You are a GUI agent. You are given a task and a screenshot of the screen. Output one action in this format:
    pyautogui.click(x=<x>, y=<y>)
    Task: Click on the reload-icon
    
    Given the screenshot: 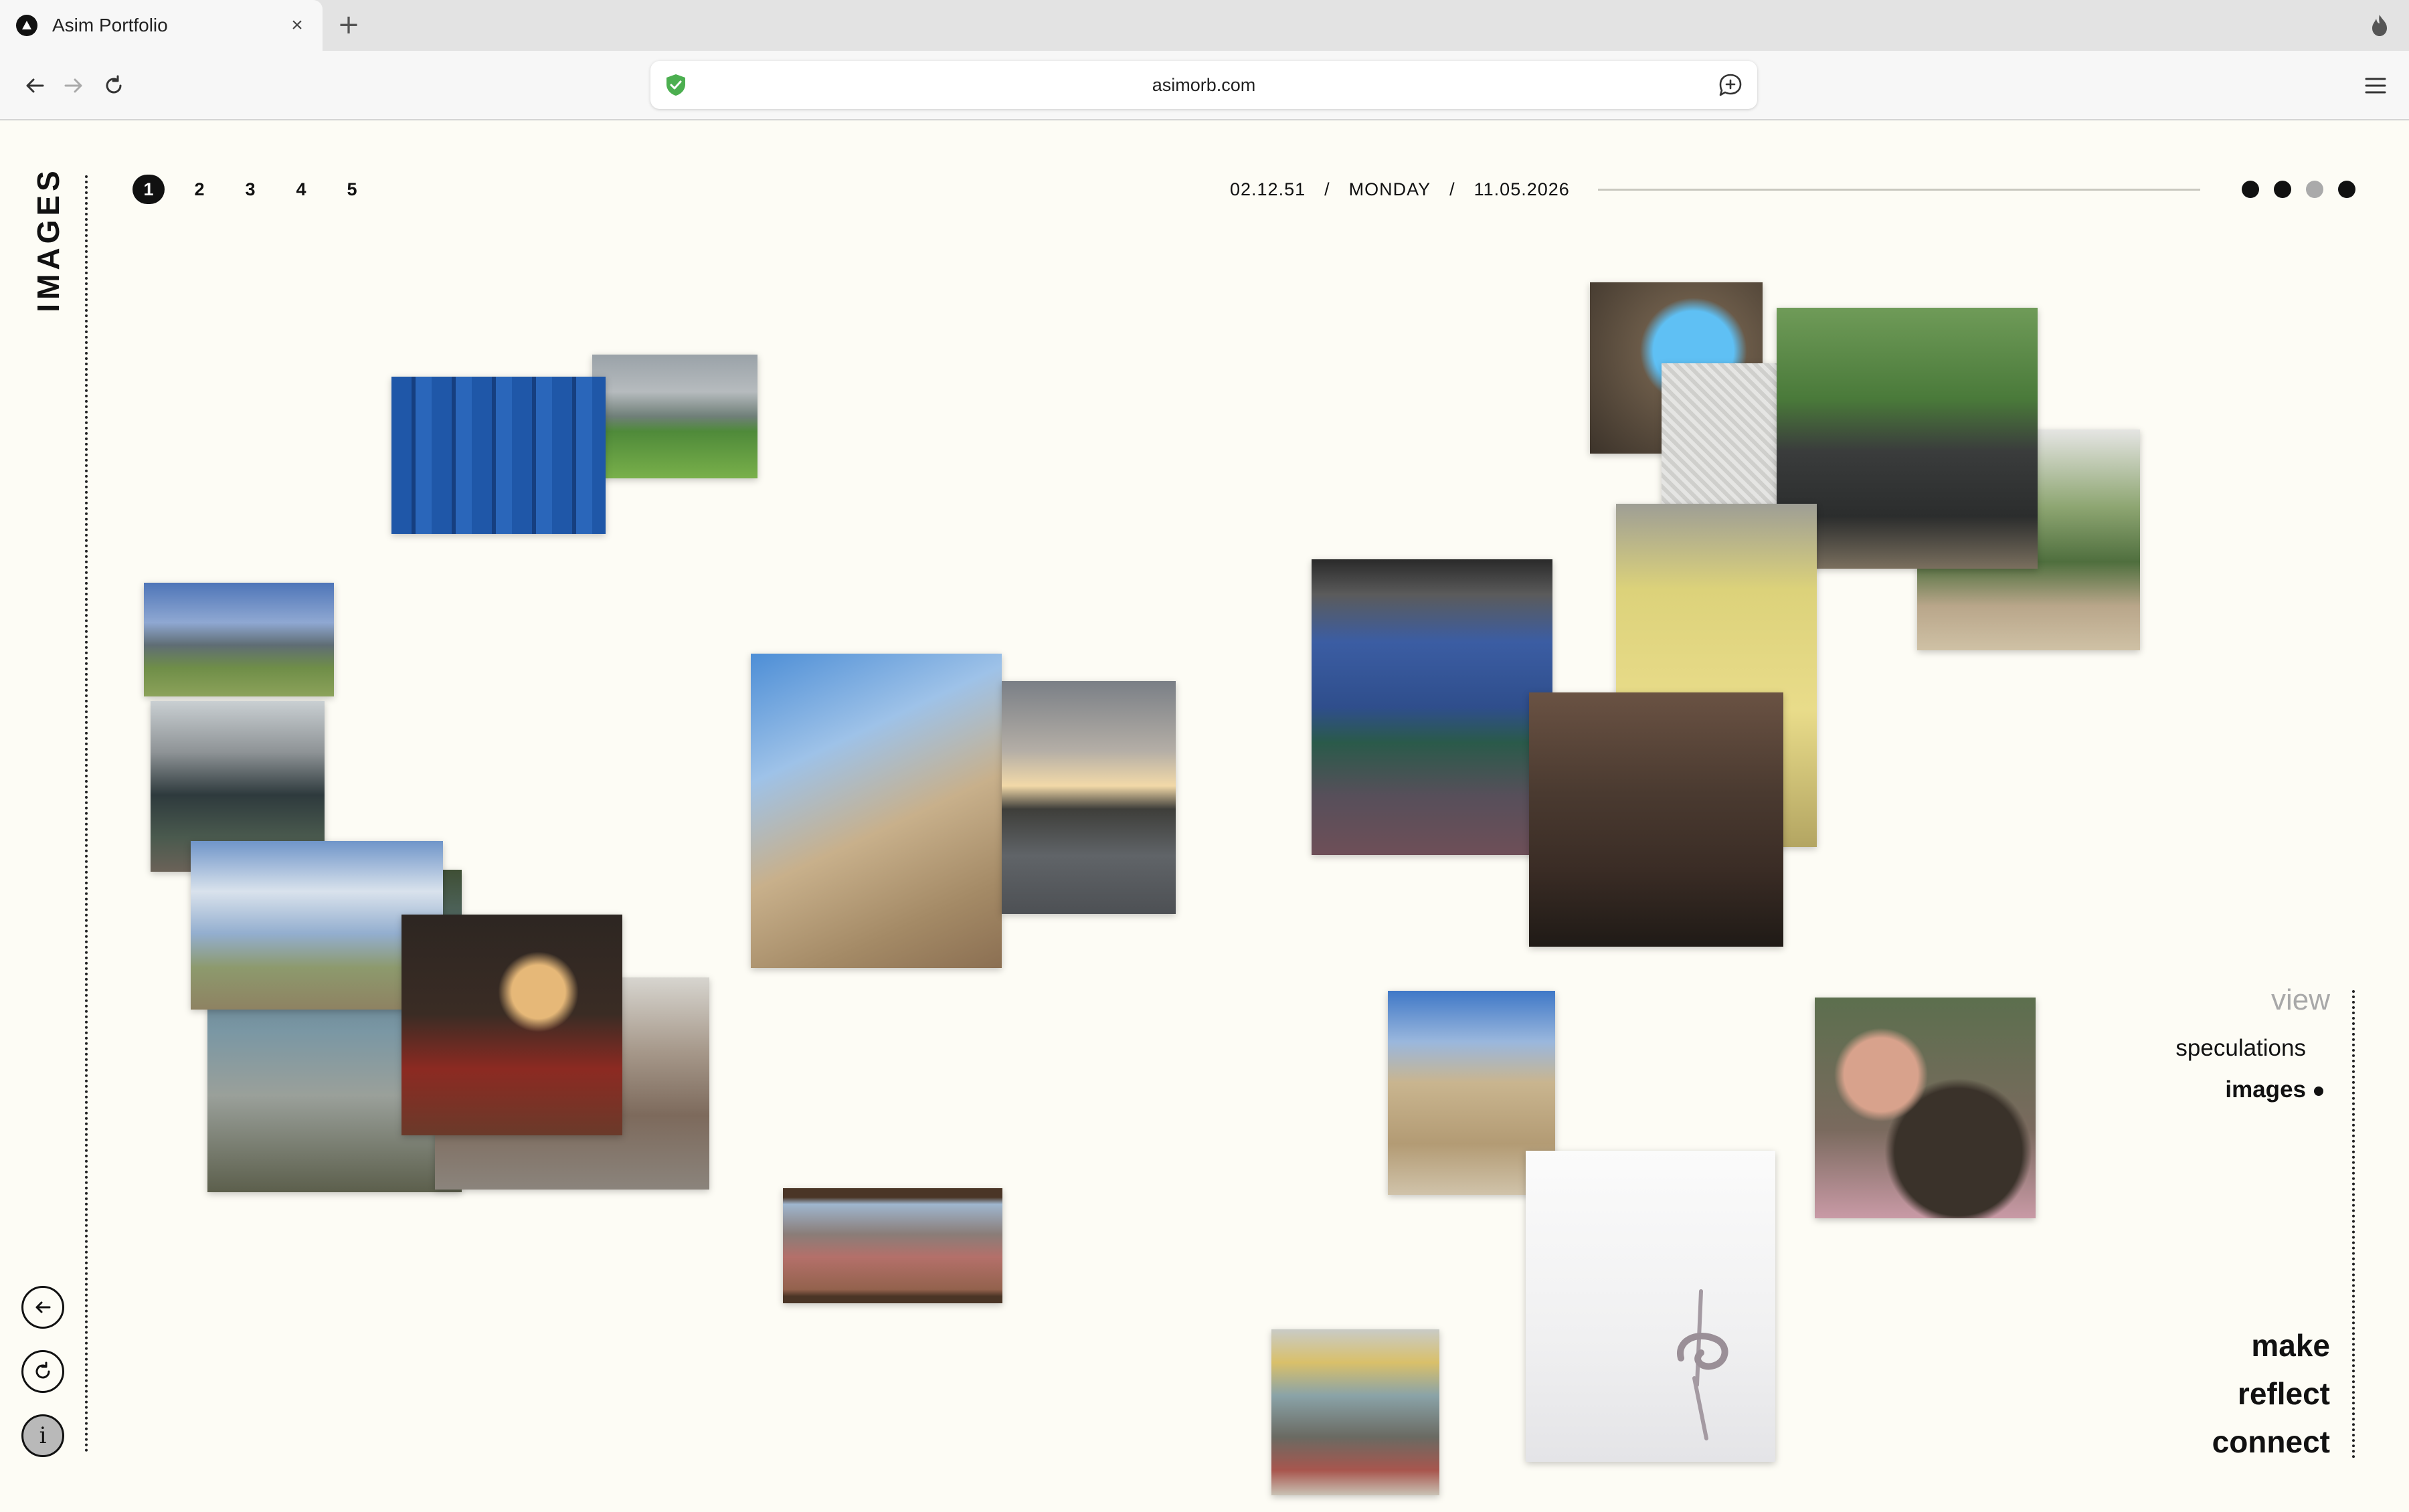 What is the action you would take?
    pyautogui.click(x=114, y=84)
    